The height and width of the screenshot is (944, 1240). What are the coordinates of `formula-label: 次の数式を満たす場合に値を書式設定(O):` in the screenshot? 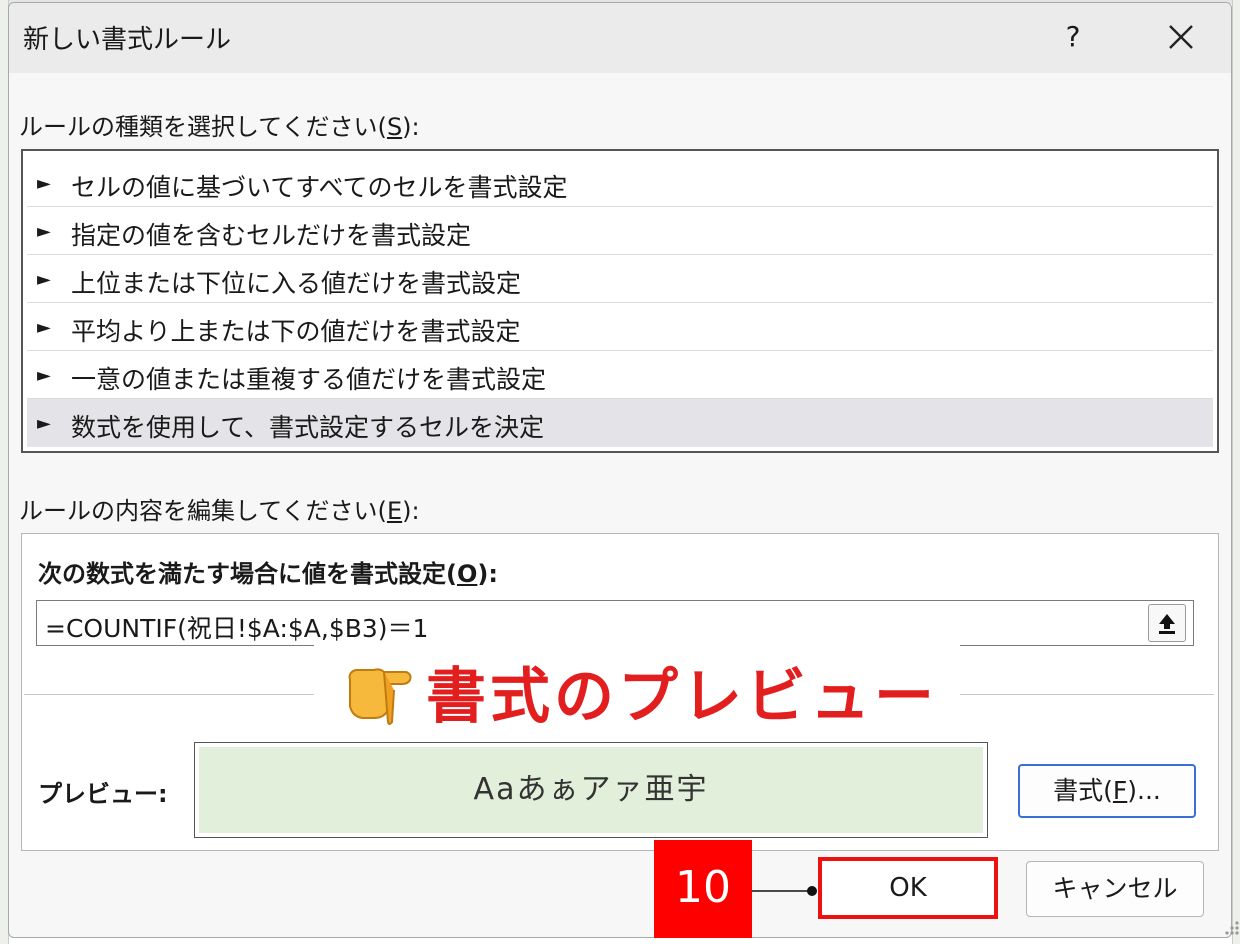 It's located at (268, 574).